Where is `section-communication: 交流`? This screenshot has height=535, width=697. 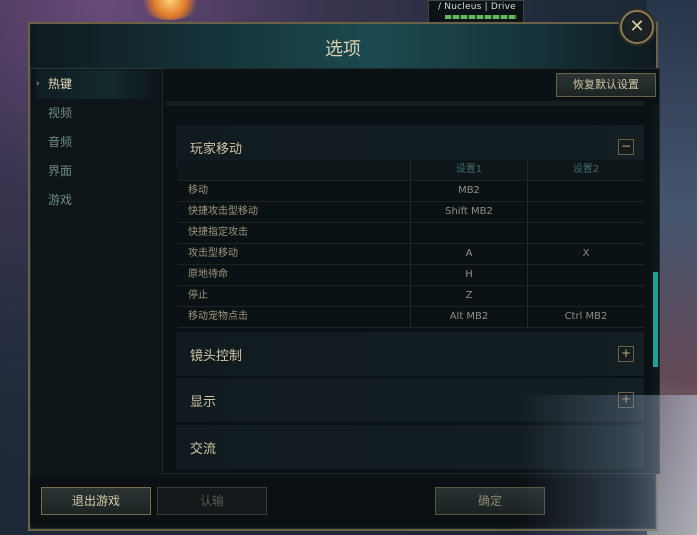
section-communication: 交流 is located at coordinates (410, 447).